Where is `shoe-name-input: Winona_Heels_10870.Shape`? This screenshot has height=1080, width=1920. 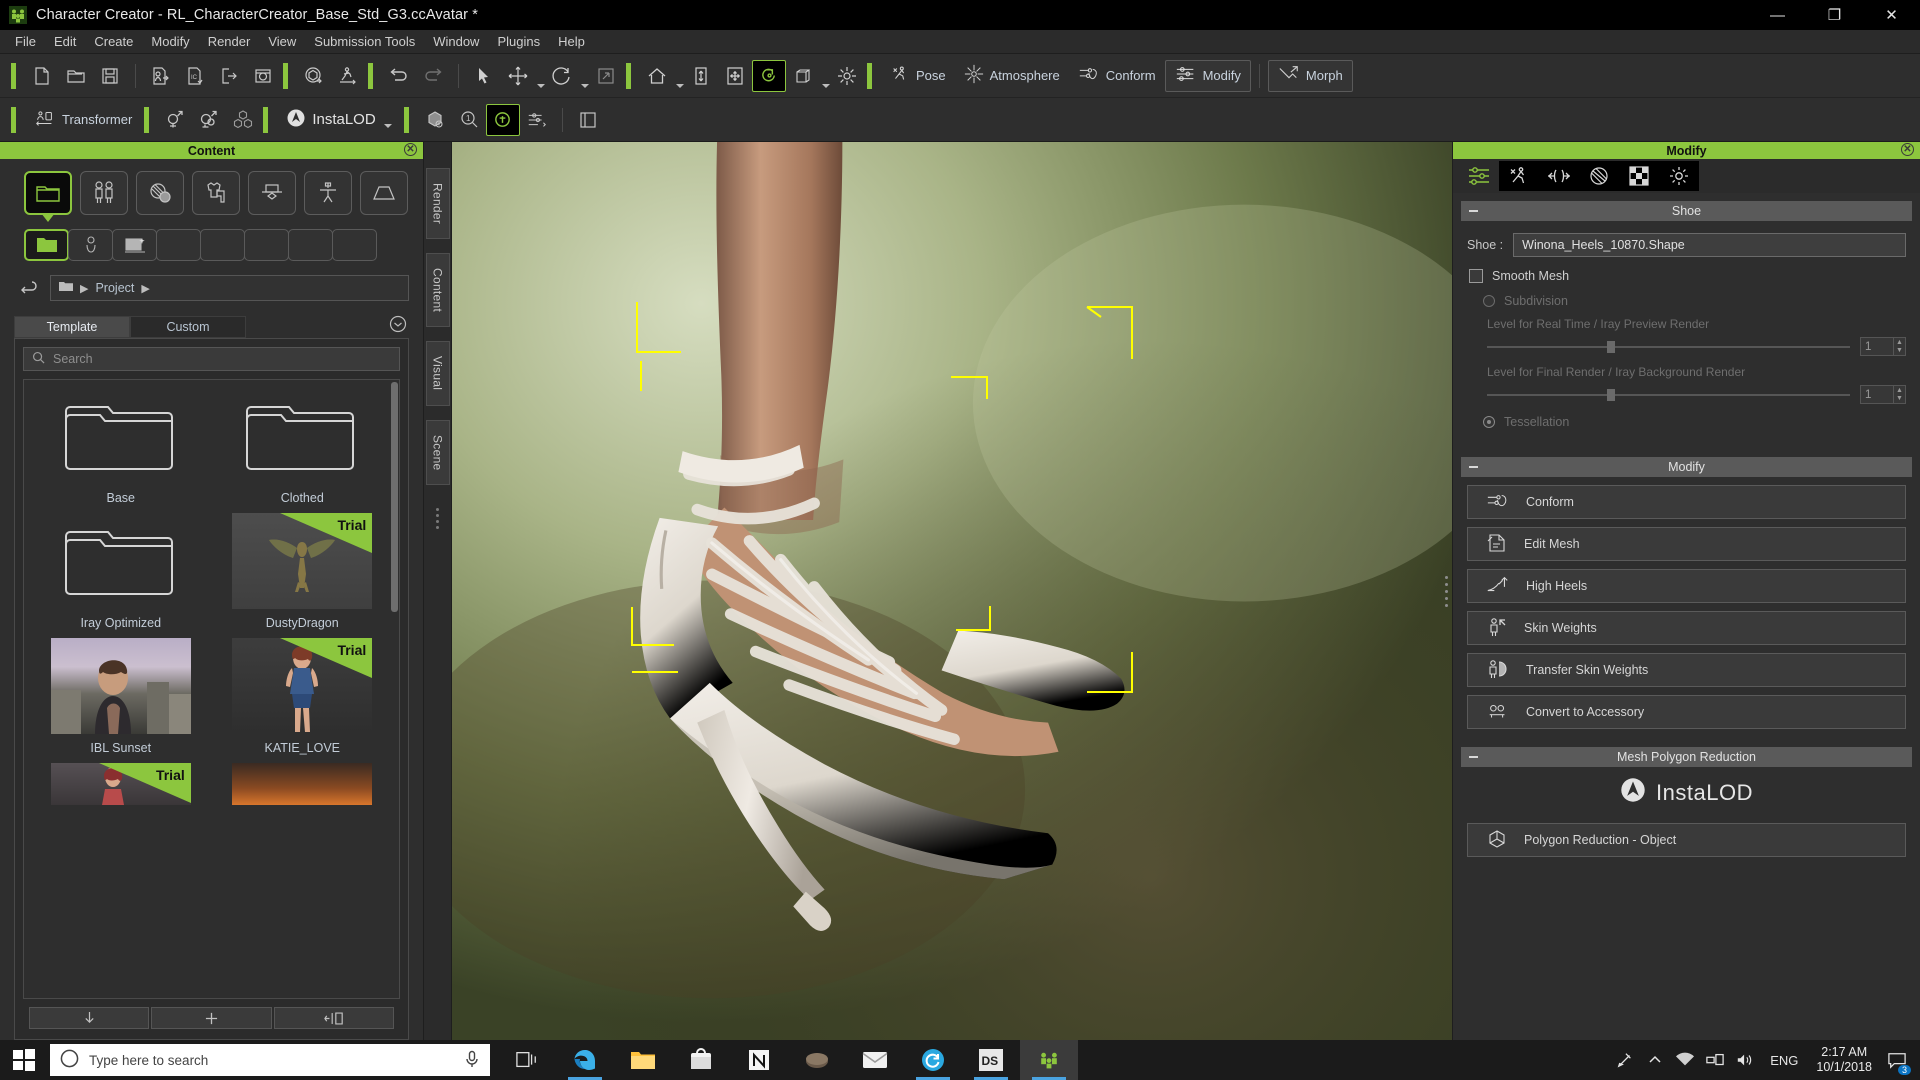
shoe-name-input: Winona_Heels_10870.Shape is located at coordinates (1709, 245).